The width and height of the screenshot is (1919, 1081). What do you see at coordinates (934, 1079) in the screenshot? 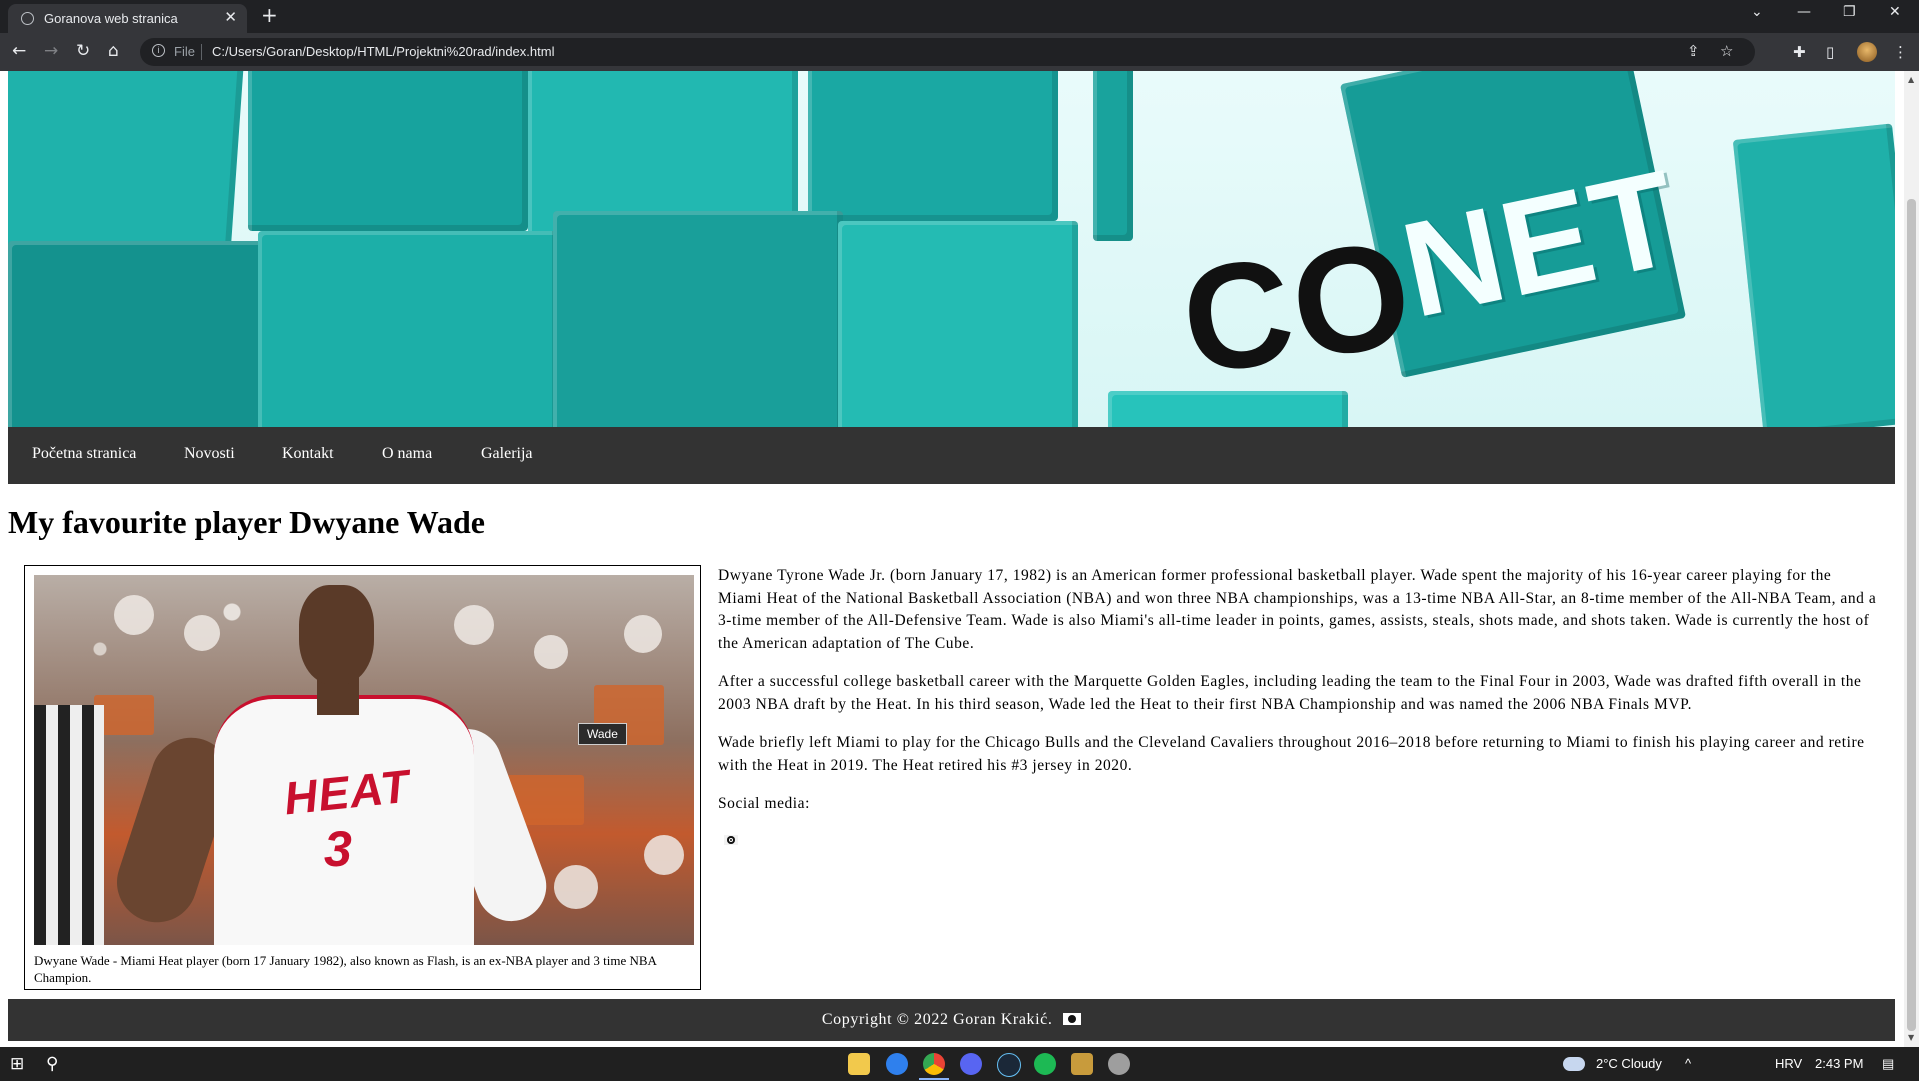
I see `active-app-indicator` at bounding box center [934, 1079].